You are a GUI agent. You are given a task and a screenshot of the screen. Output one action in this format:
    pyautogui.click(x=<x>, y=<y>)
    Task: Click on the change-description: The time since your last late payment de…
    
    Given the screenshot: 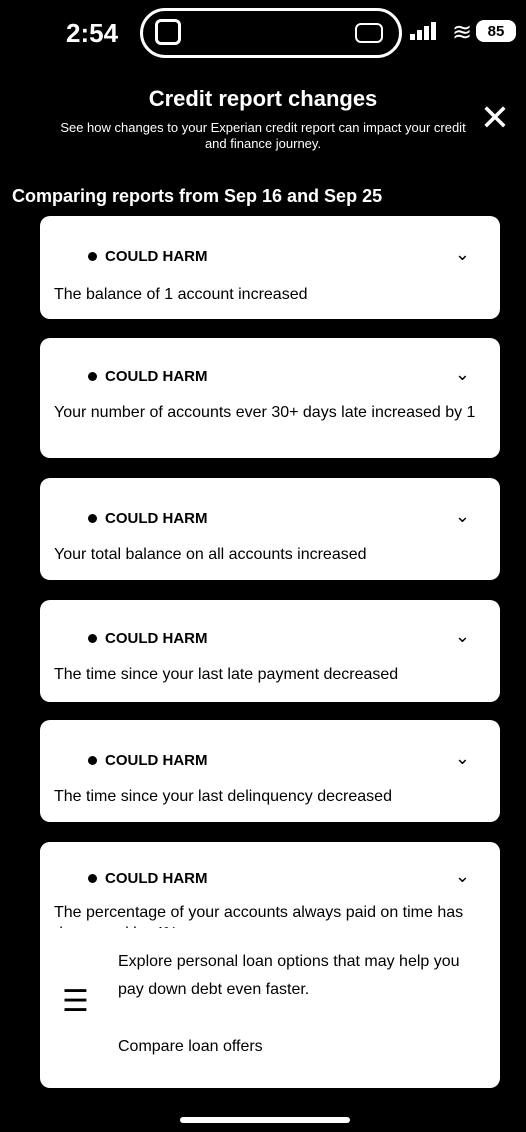 What is the action you would take?
    pyautogui.click(x=226, y=674)
    